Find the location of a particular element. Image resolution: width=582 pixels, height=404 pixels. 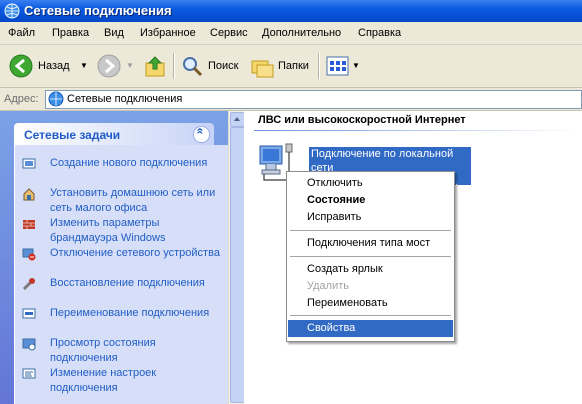

task-label: Создание нового подключения is located at coordinates (129, 163).